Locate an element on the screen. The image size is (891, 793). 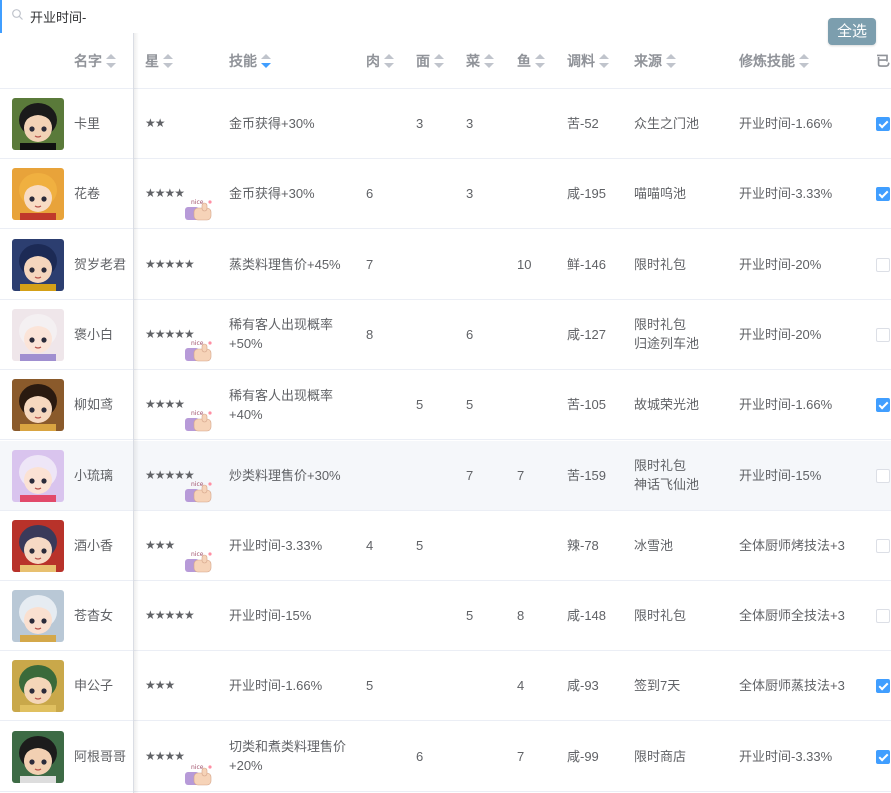
source-text: 限时礼包 神话飞仙池 is located at coordinates (667, 475).